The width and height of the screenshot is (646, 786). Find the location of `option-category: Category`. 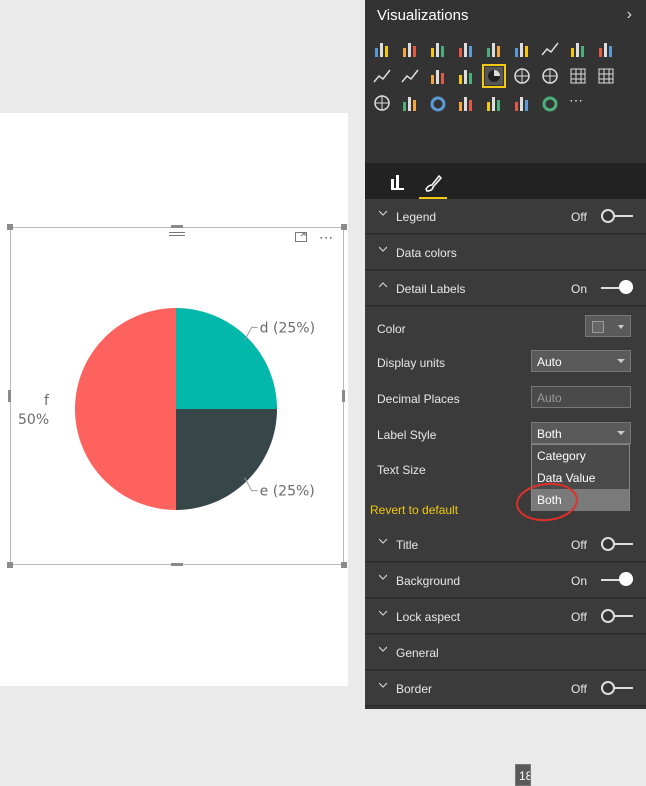

option-category: Category is located at coordinates (580, 456).